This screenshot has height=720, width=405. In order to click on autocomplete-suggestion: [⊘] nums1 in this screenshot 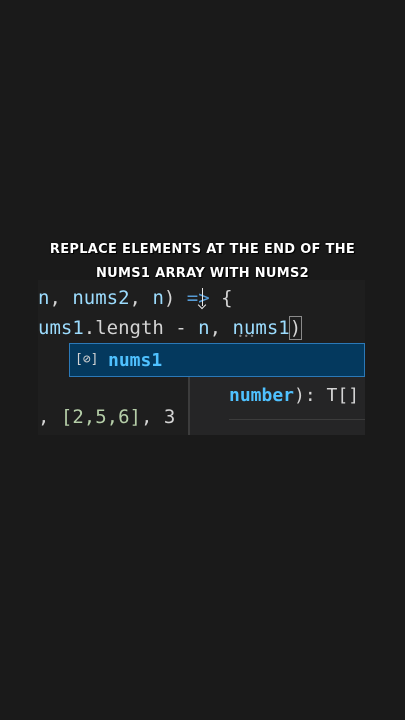, I will do `click(217, 360)`.